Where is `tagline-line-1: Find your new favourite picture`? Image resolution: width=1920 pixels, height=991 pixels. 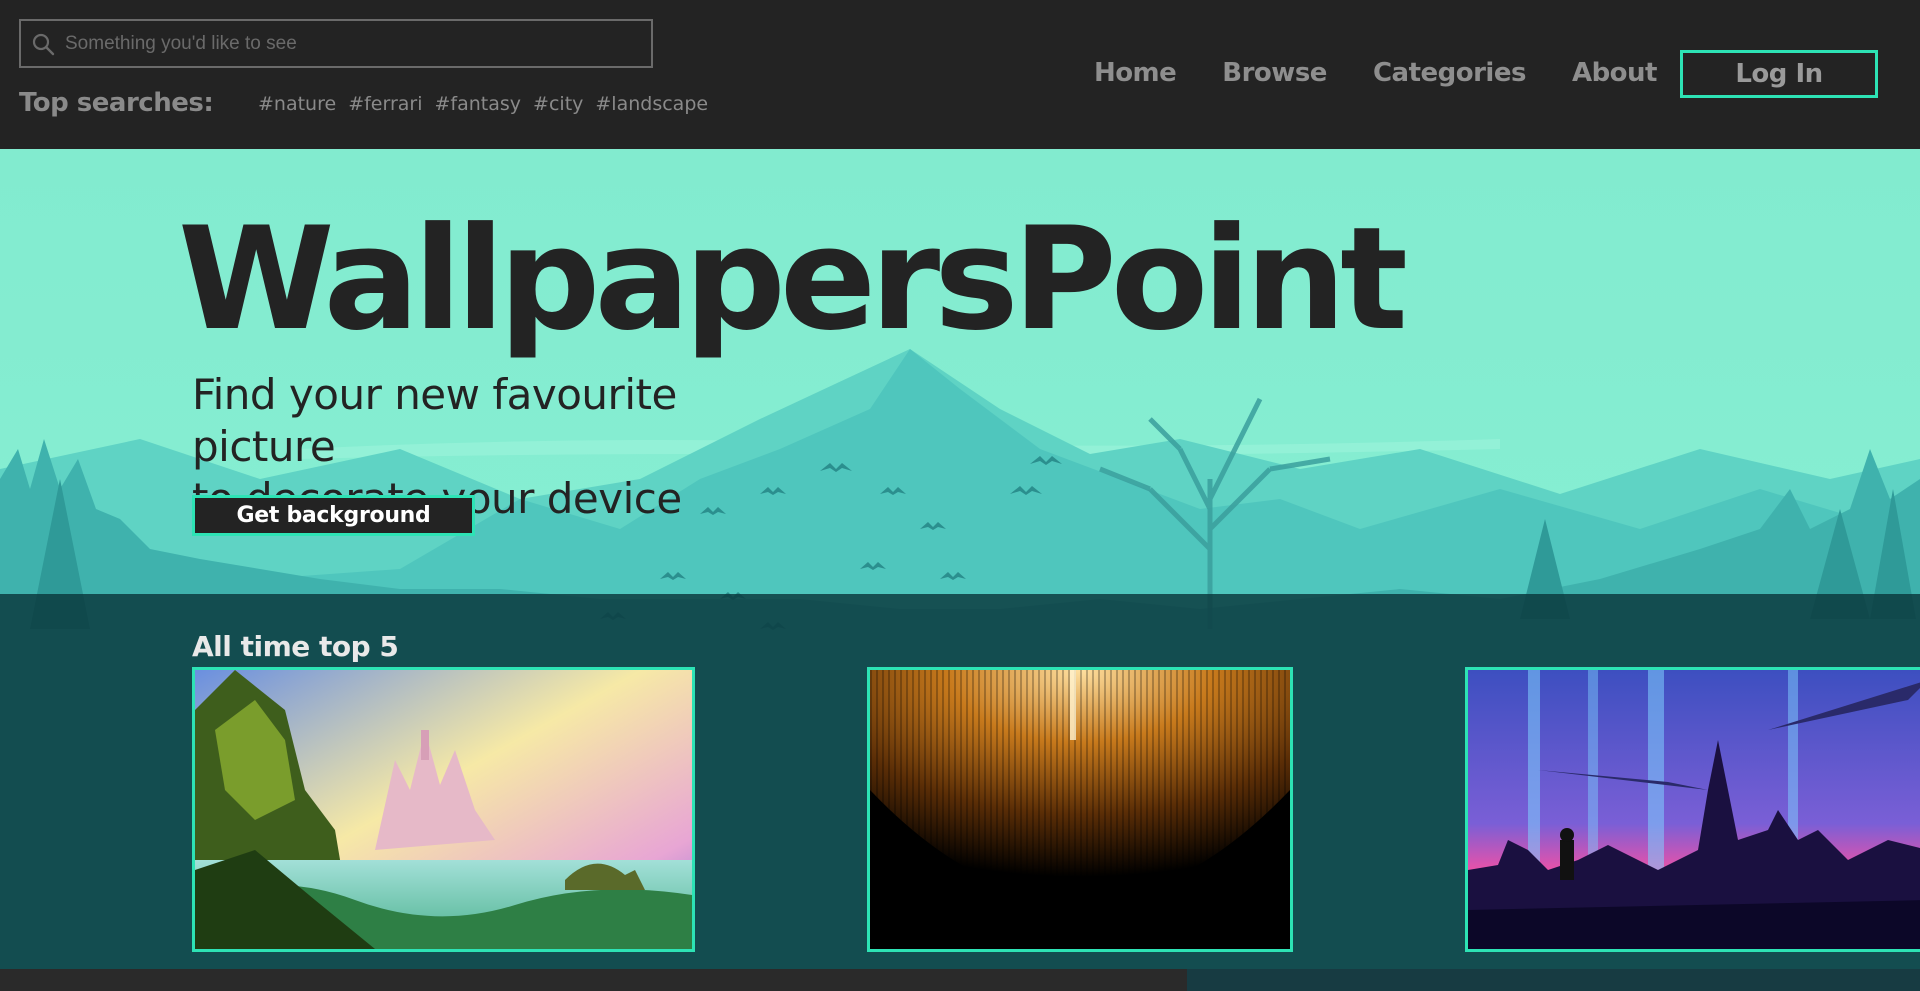
tagline-line-1: Find your new favourite picture is located at coordinates (434, 420).